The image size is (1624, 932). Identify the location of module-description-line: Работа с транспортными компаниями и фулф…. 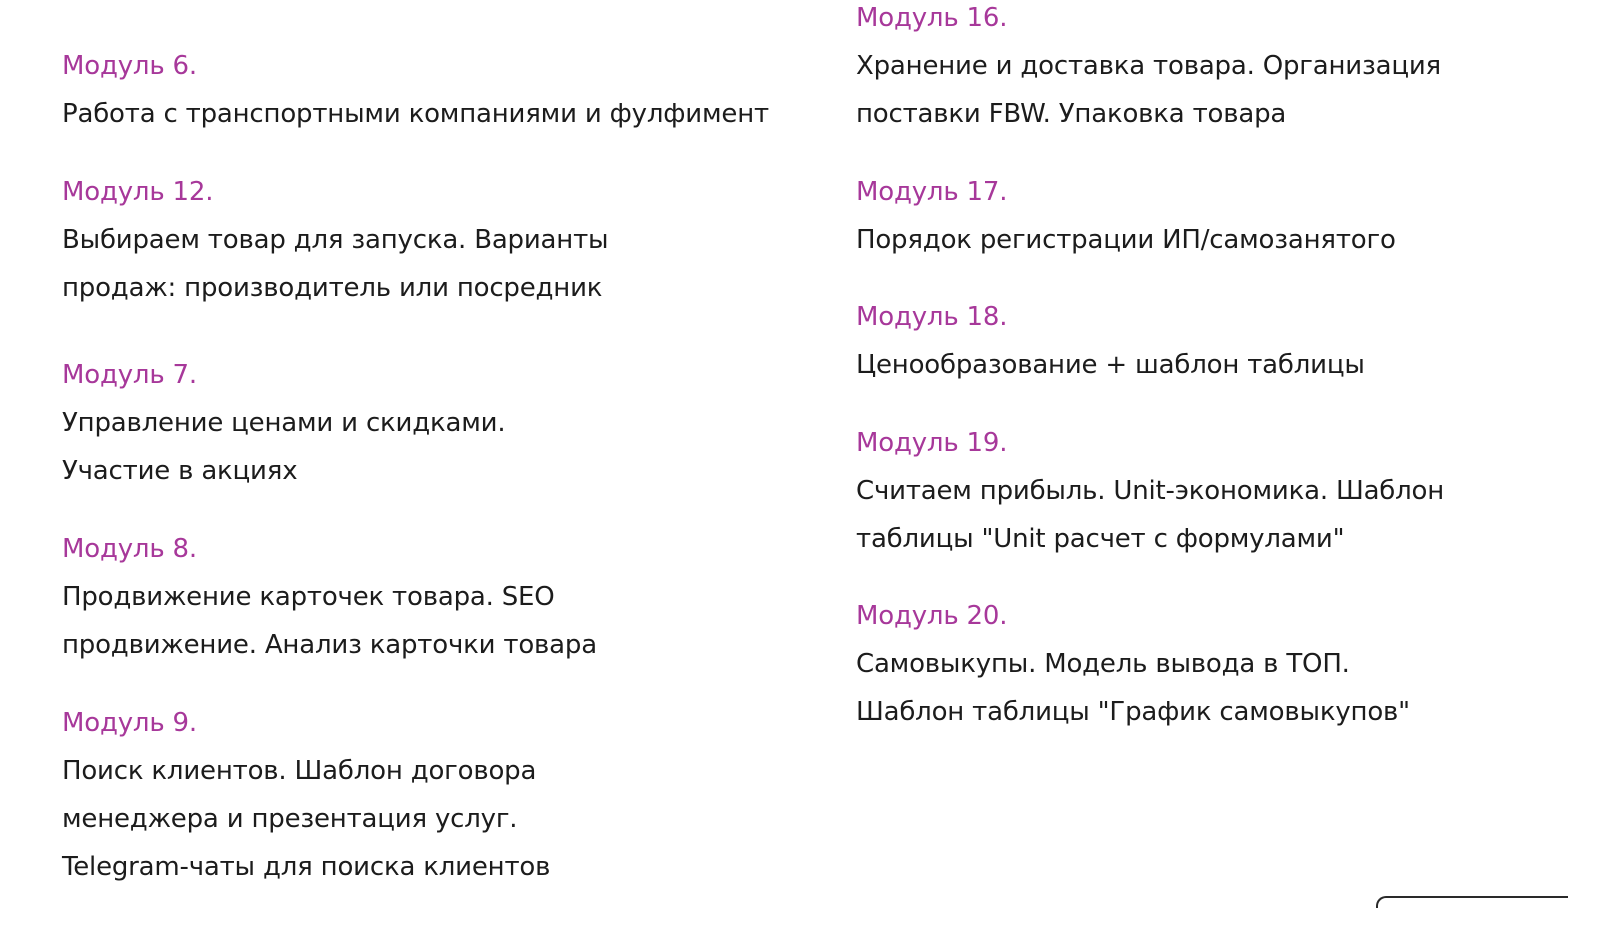
(415, 114).